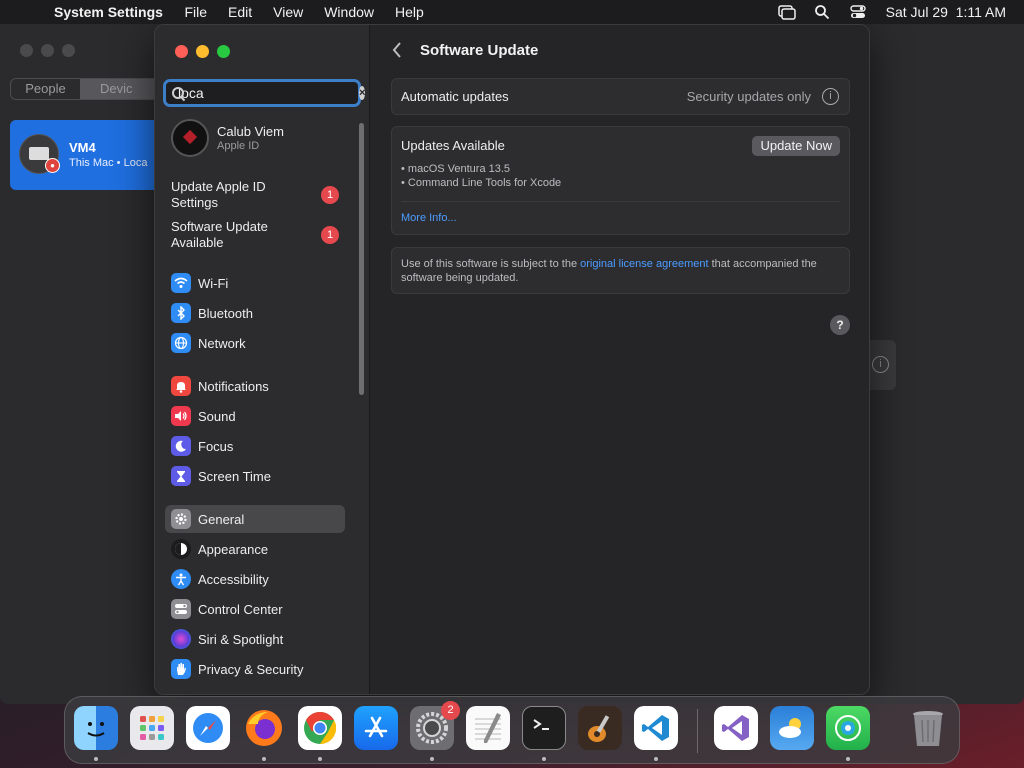 This screenshot has height=768, width=1024. Describe the element at coordinates (488, 728) in the screenshot. I see `textedit-icon` at that location.